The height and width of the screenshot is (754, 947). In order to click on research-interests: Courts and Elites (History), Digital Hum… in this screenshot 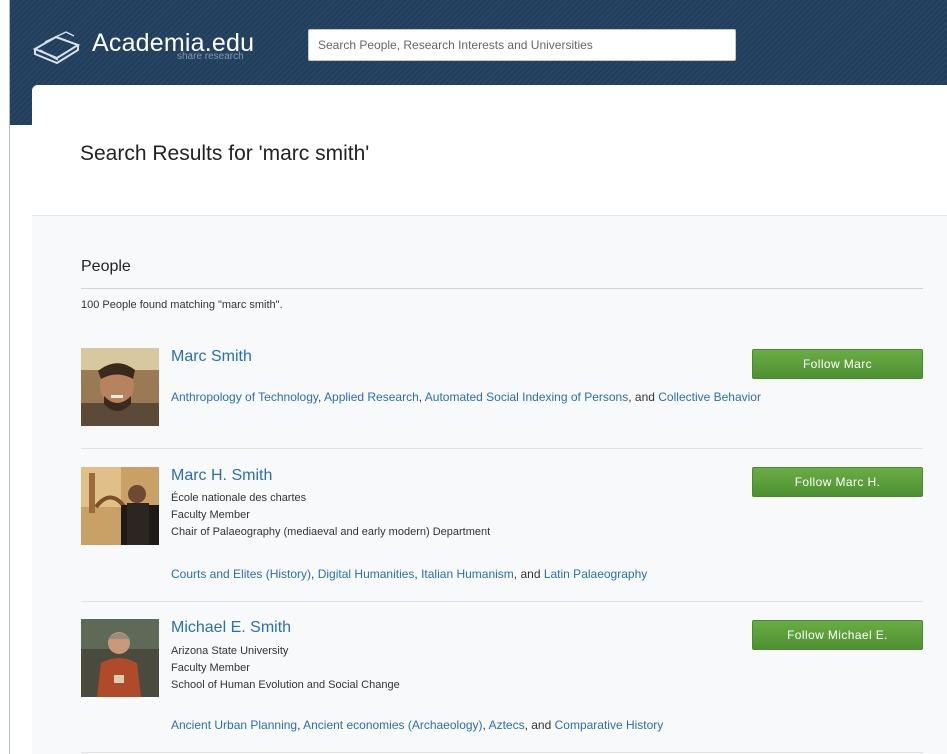, I will do `click(409, 574)`.